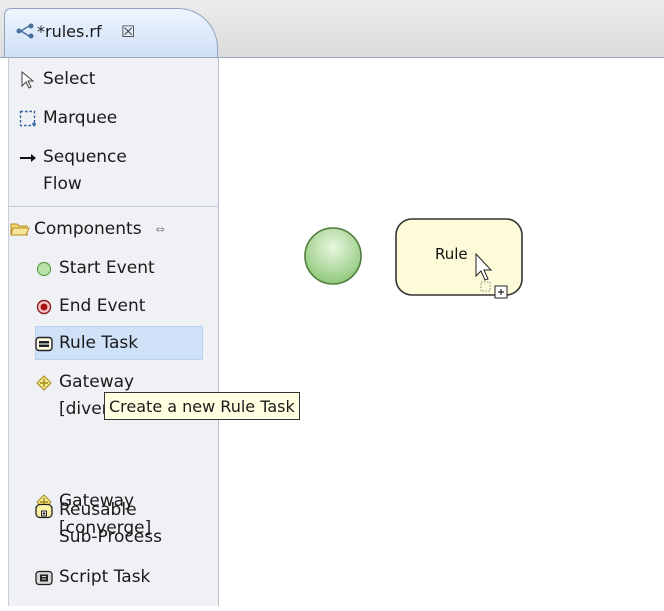  I want to click on palette-tool-label: Marquee, so click(80, 118).